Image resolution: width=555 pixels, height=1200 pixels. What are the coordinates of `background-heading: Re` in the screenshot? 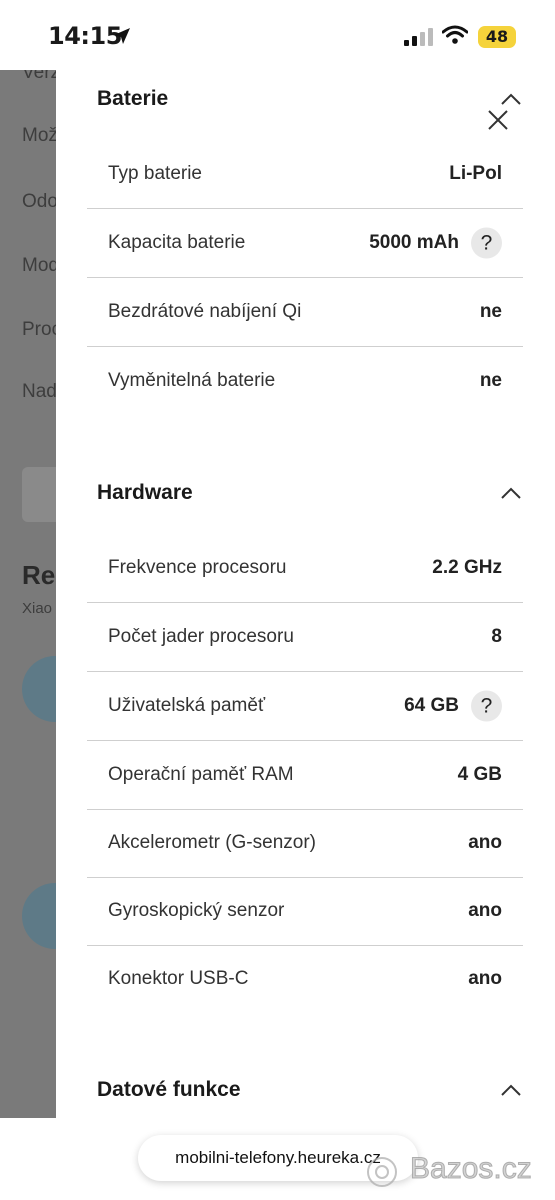 It's located at (39, 575).